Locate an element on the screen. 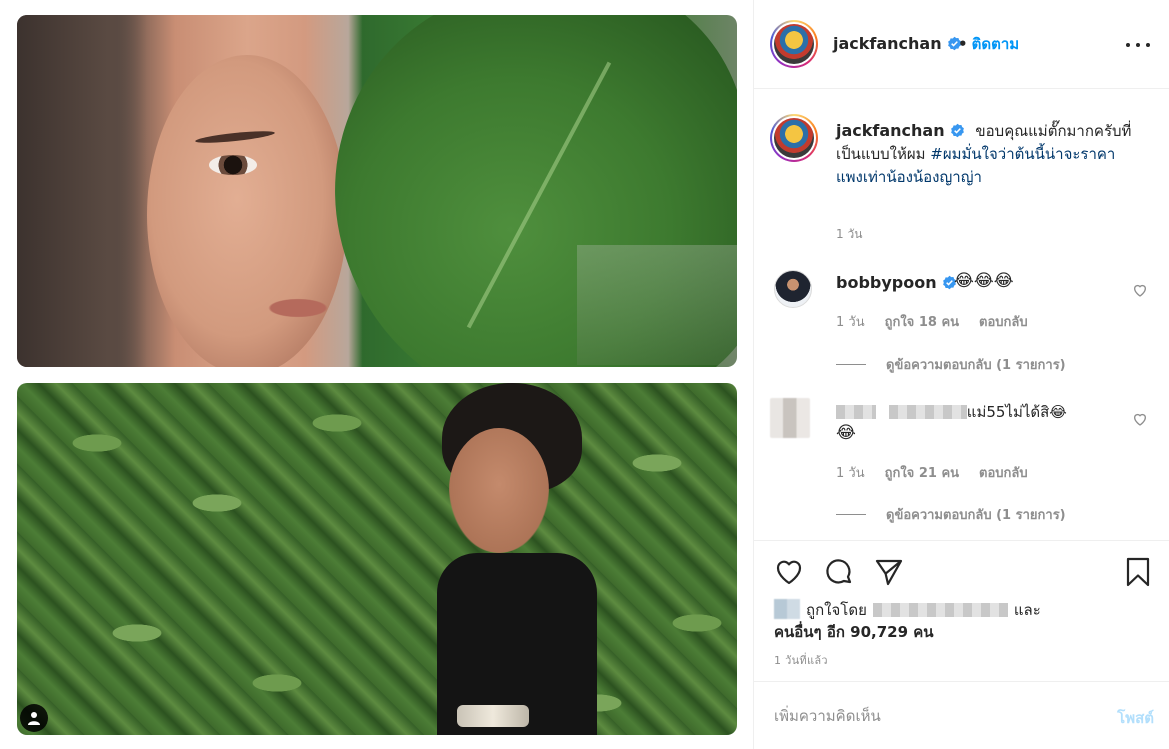 The height and width of the screenshot is (749, 1169). comment-text-line2: 😂 is located at coordinates (846, 433).